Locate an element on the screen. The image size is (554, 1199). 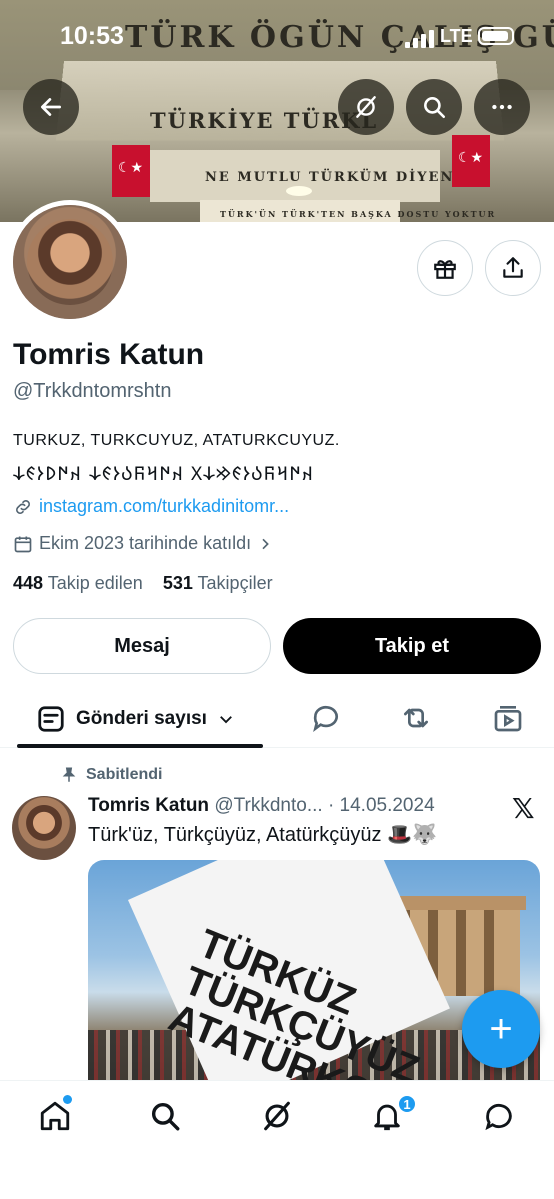
post-text: Türk'üz, Türkçüyüz, Atatürkçüyüz 🎩🐺 is located at coordinates (262, 835).